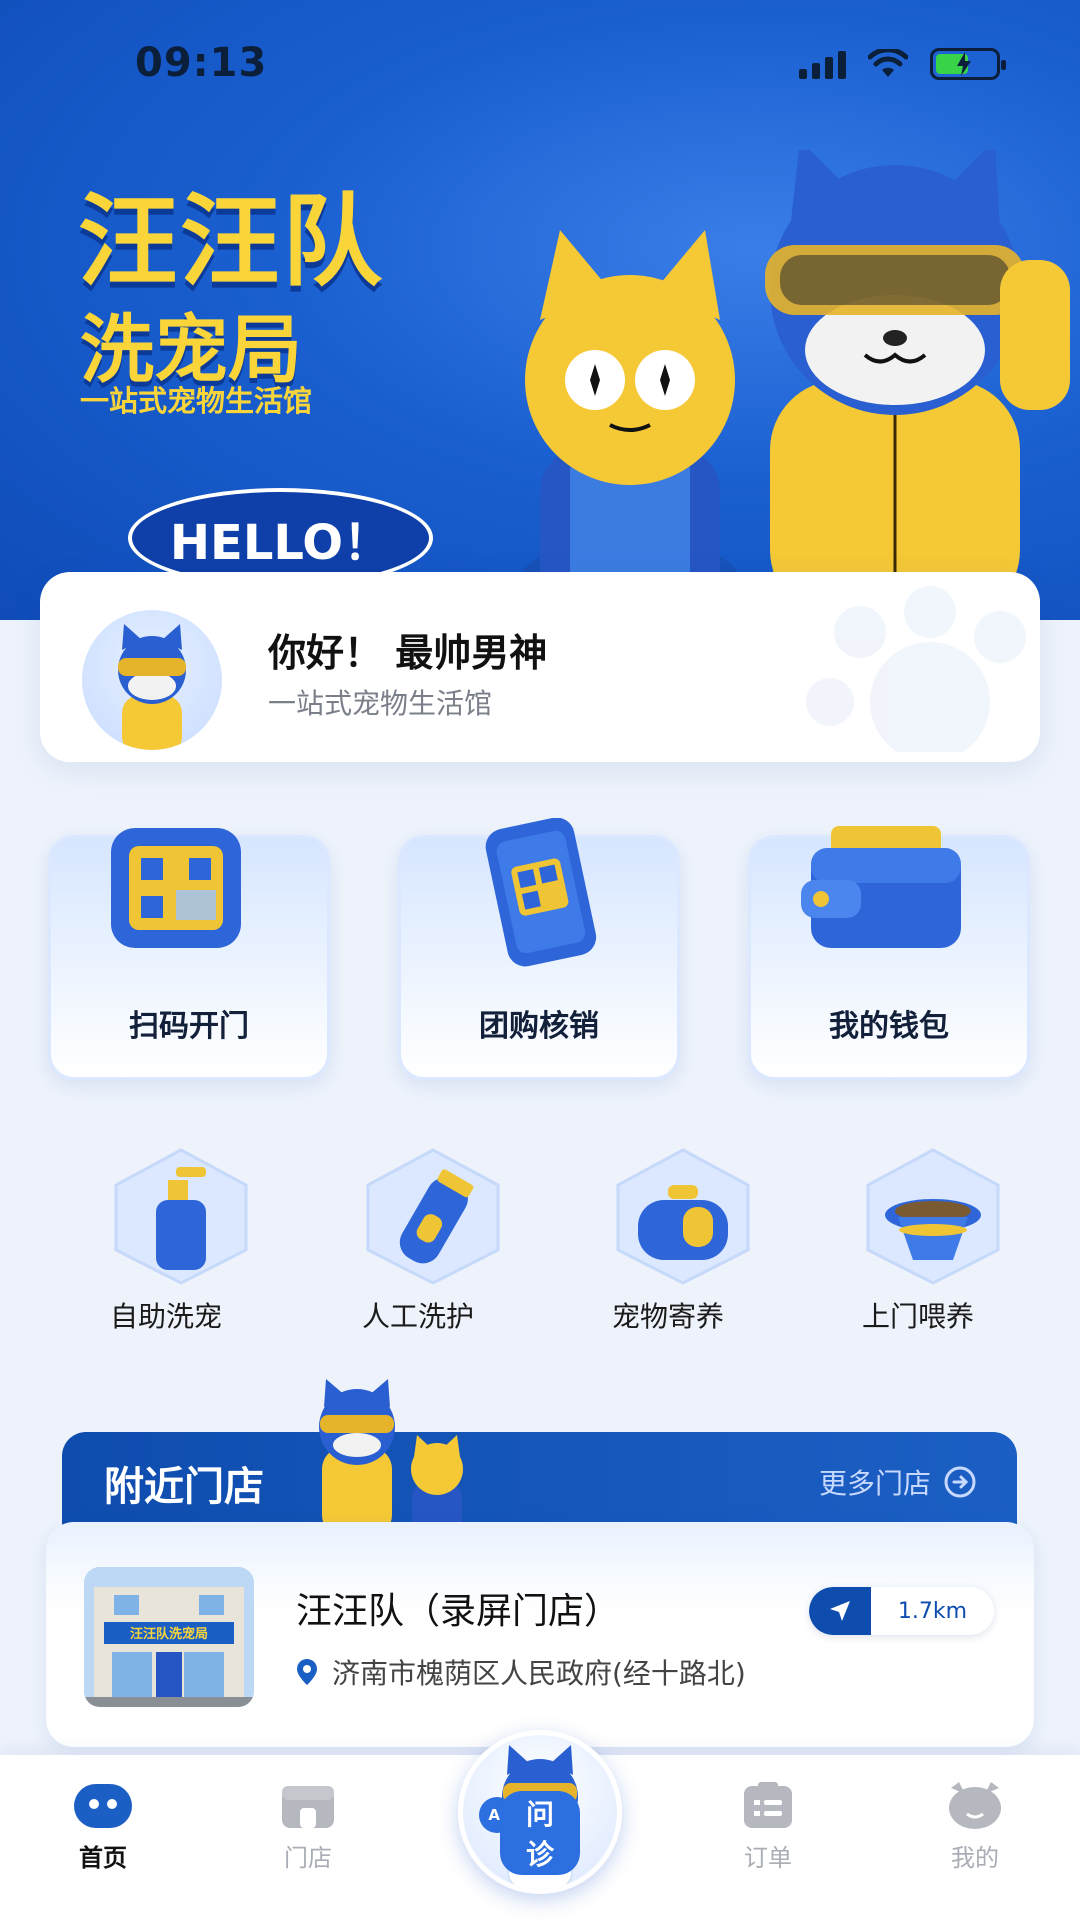  I want to click on service-manual-care: 人工洗护, so click(418, 1240).